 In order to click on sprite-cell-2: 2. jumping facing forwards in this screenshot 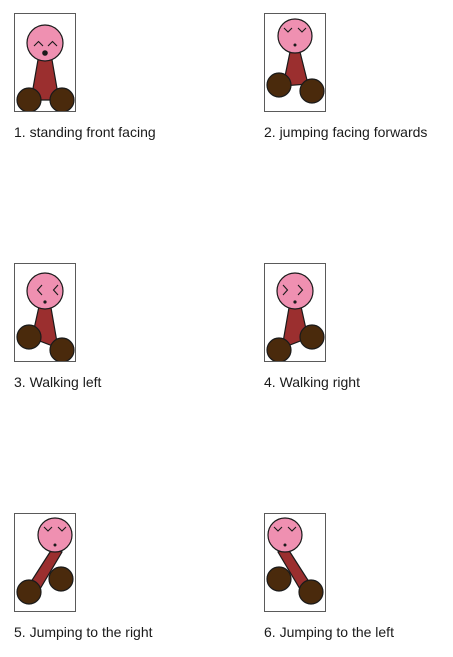, I will do `click(358, 83)`.